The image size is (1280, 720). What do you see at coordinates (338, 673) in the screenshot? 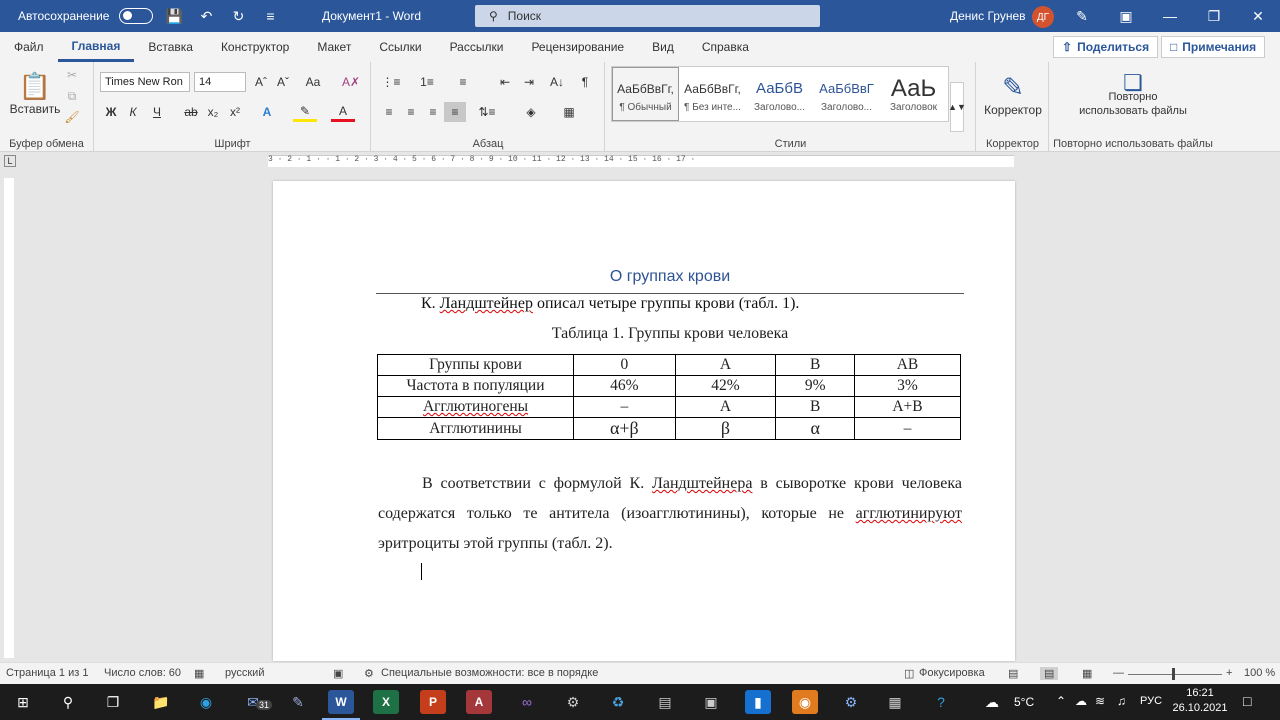
I see `macro-icon: ▣` at bounding box center [338, 673].